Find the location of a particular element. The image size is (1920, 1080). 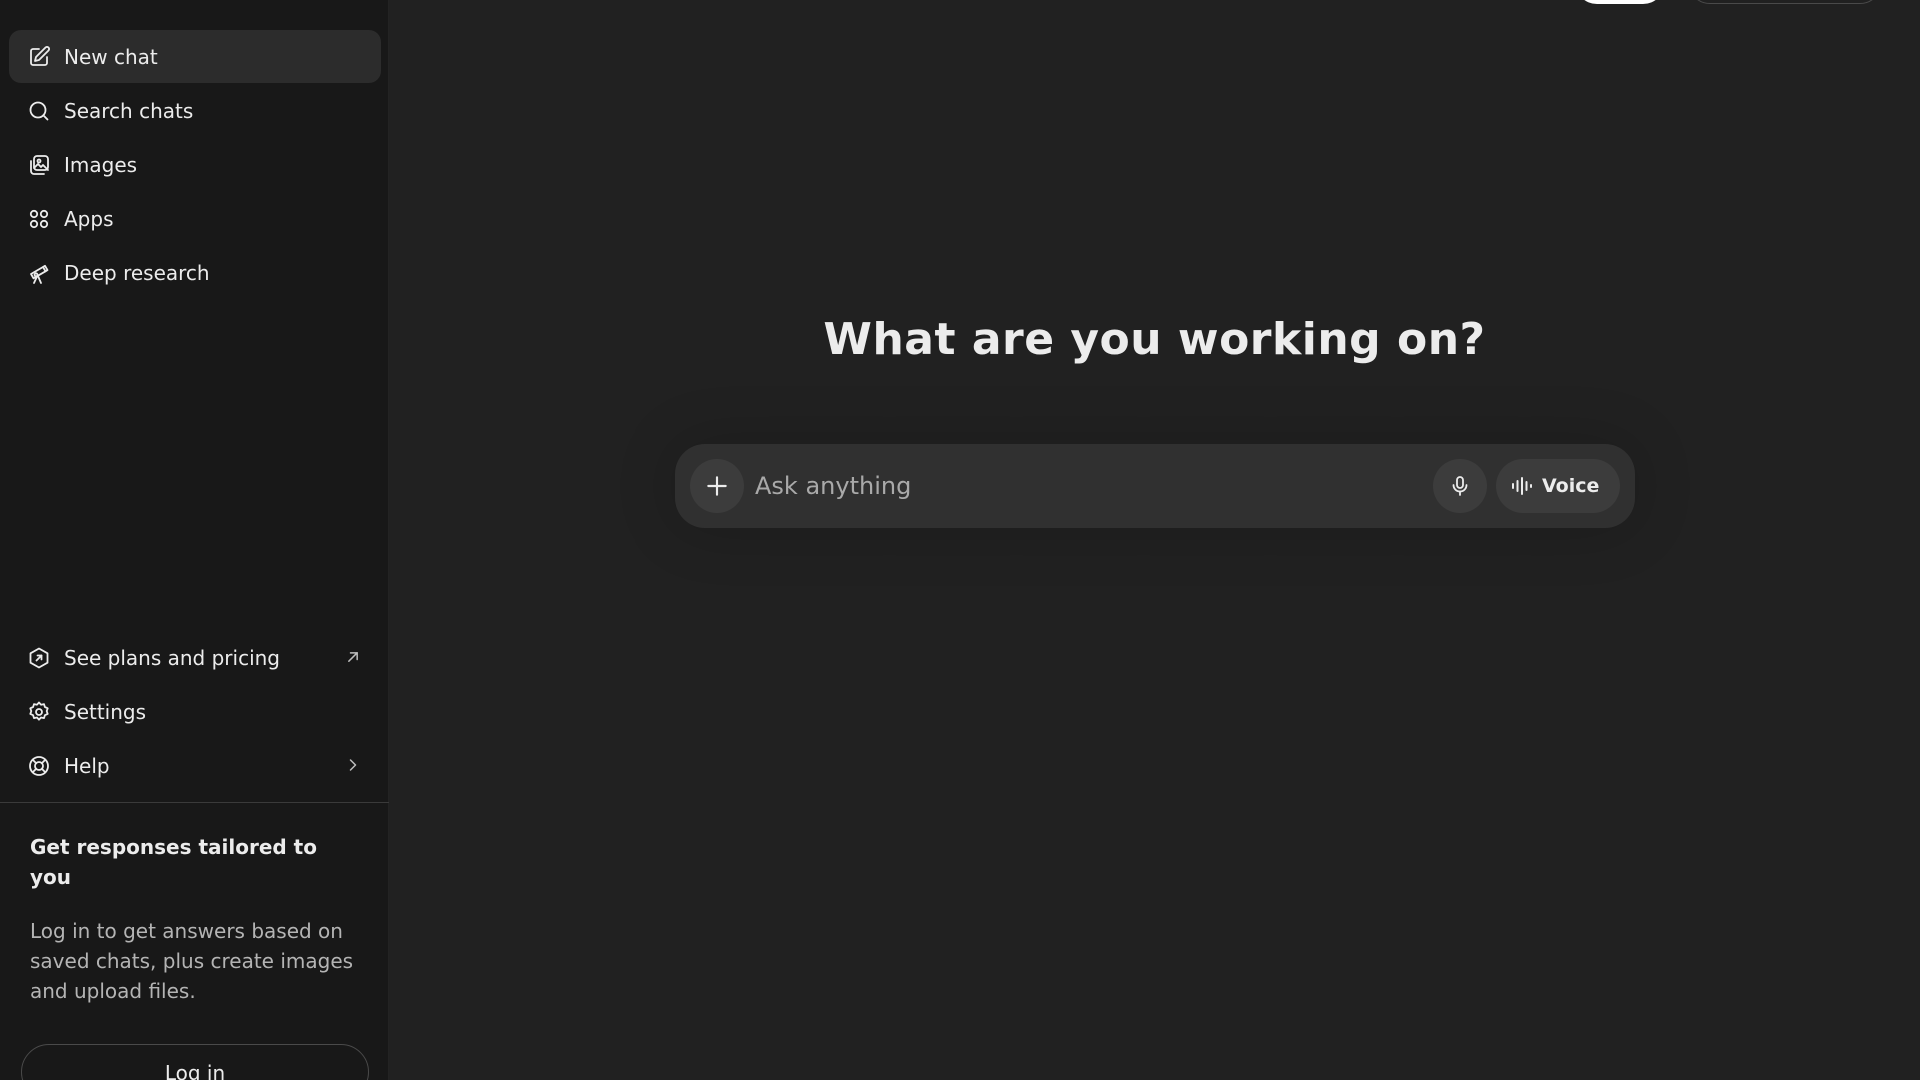

page-title: What are you working on? is located at coordinates (1154, 339).